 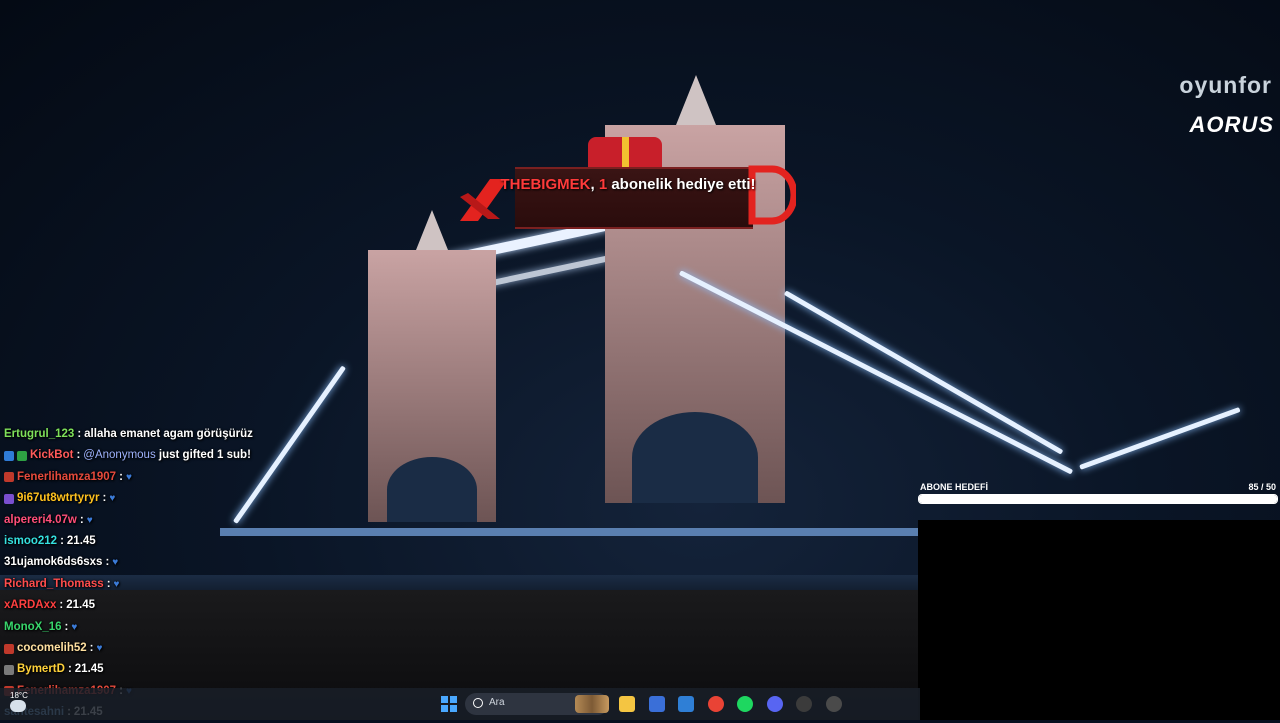 I want to click on chrome-icon, so click(x=715, y=704).